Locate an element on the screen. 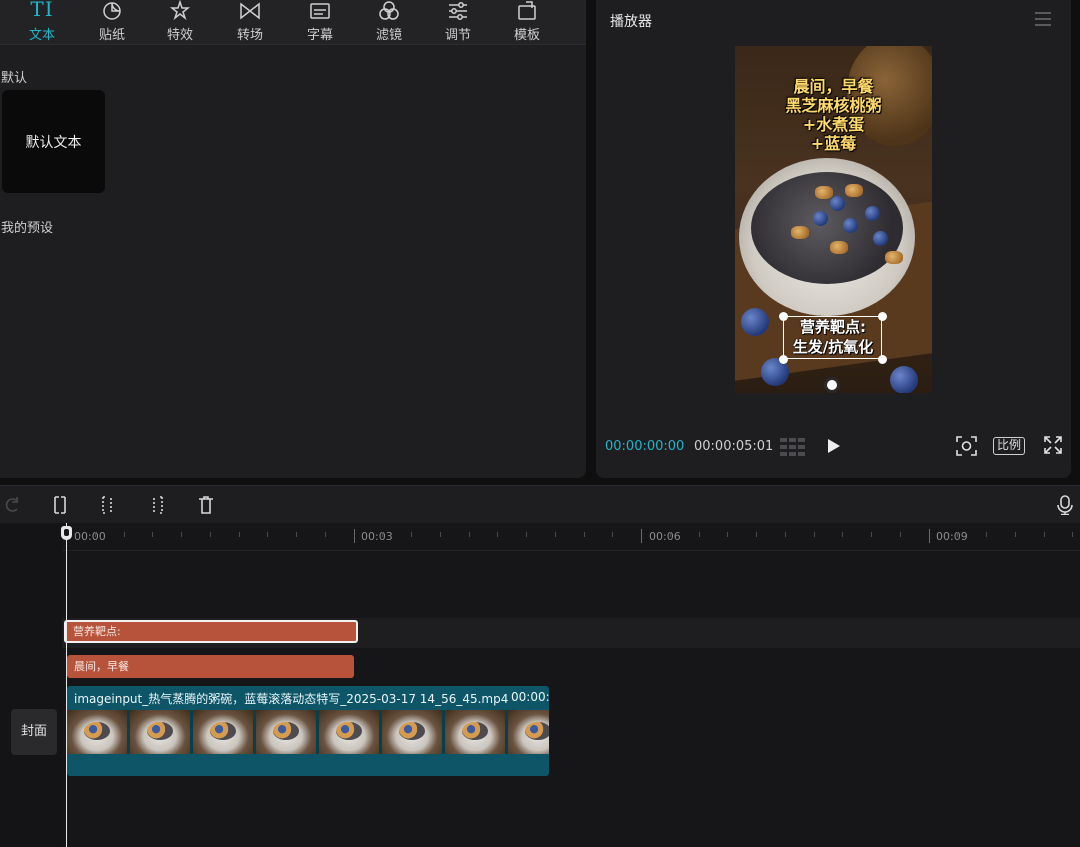 This screenshot has width=1080, height=847. tab-template-label: 模板 is located at coordinates (526, 35).